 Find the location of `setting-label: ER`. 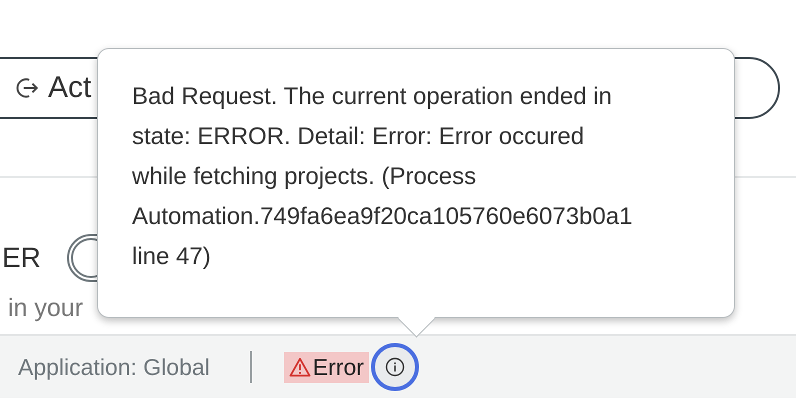

setting-label: ER is located at coordinates (21, 258).